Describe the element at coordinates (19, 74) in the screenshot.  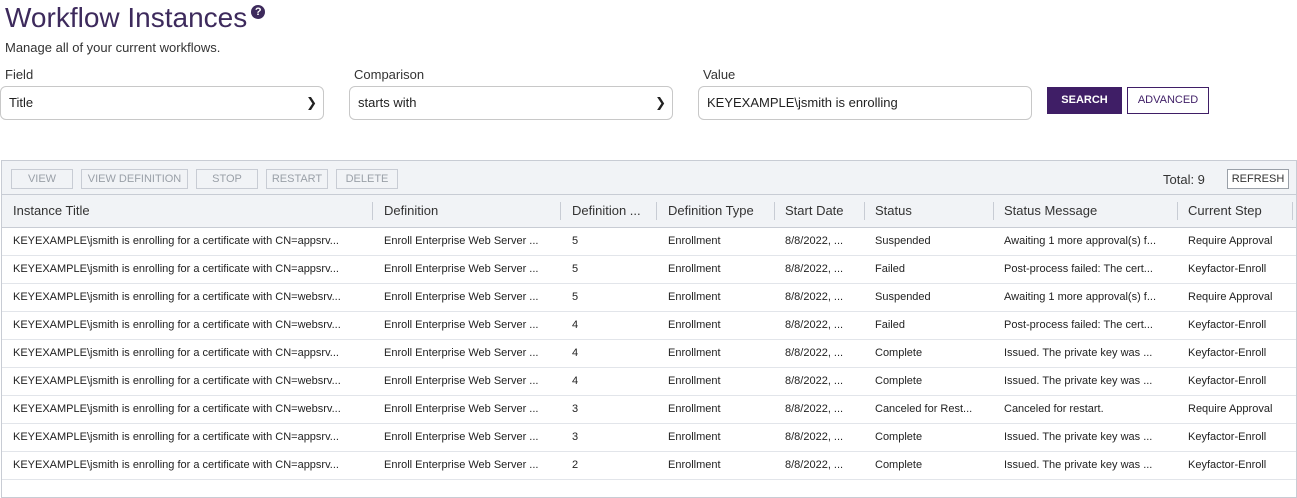
I see `field-label: Field` at that location.